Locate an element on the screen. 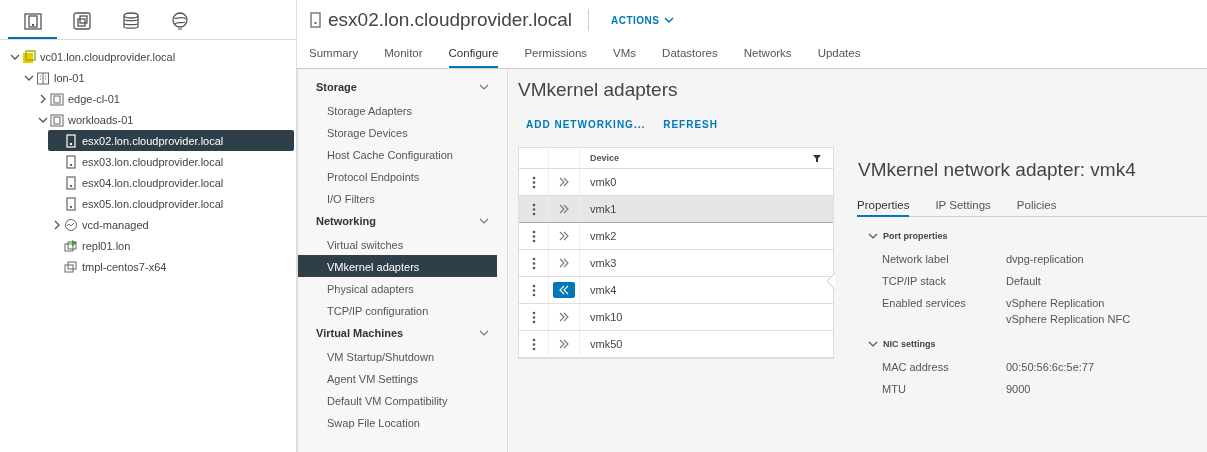 The image size is (1207, 452). menu-section: Virtual Machines is located at coordinates (397, 333).